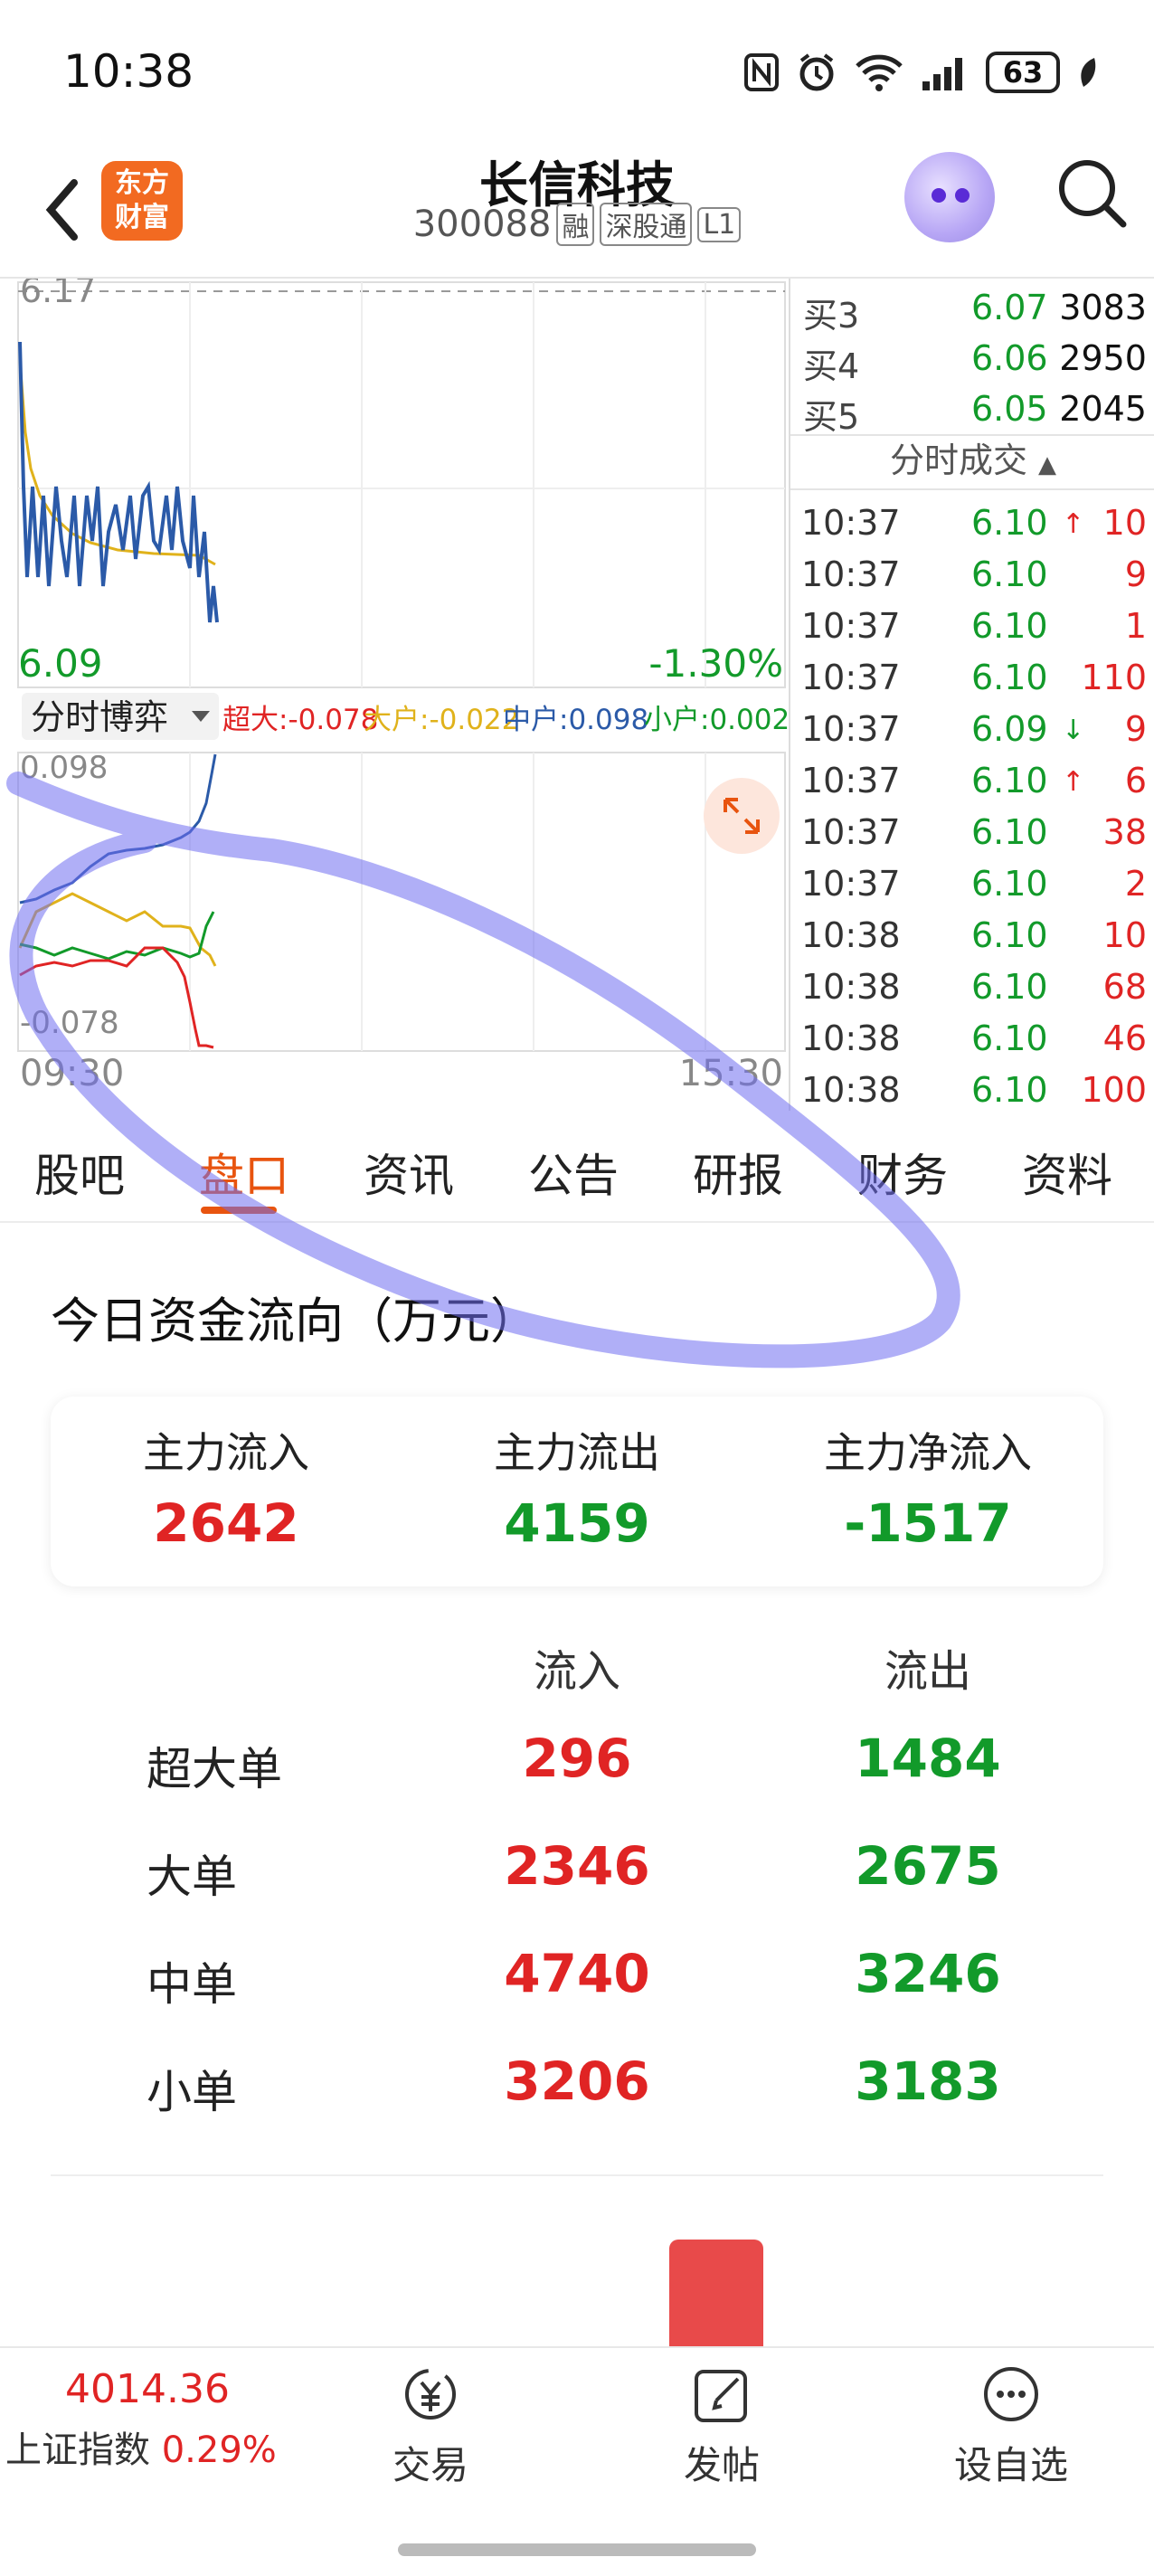  I want to click on trade-volume: 68, so click(1124, 987).